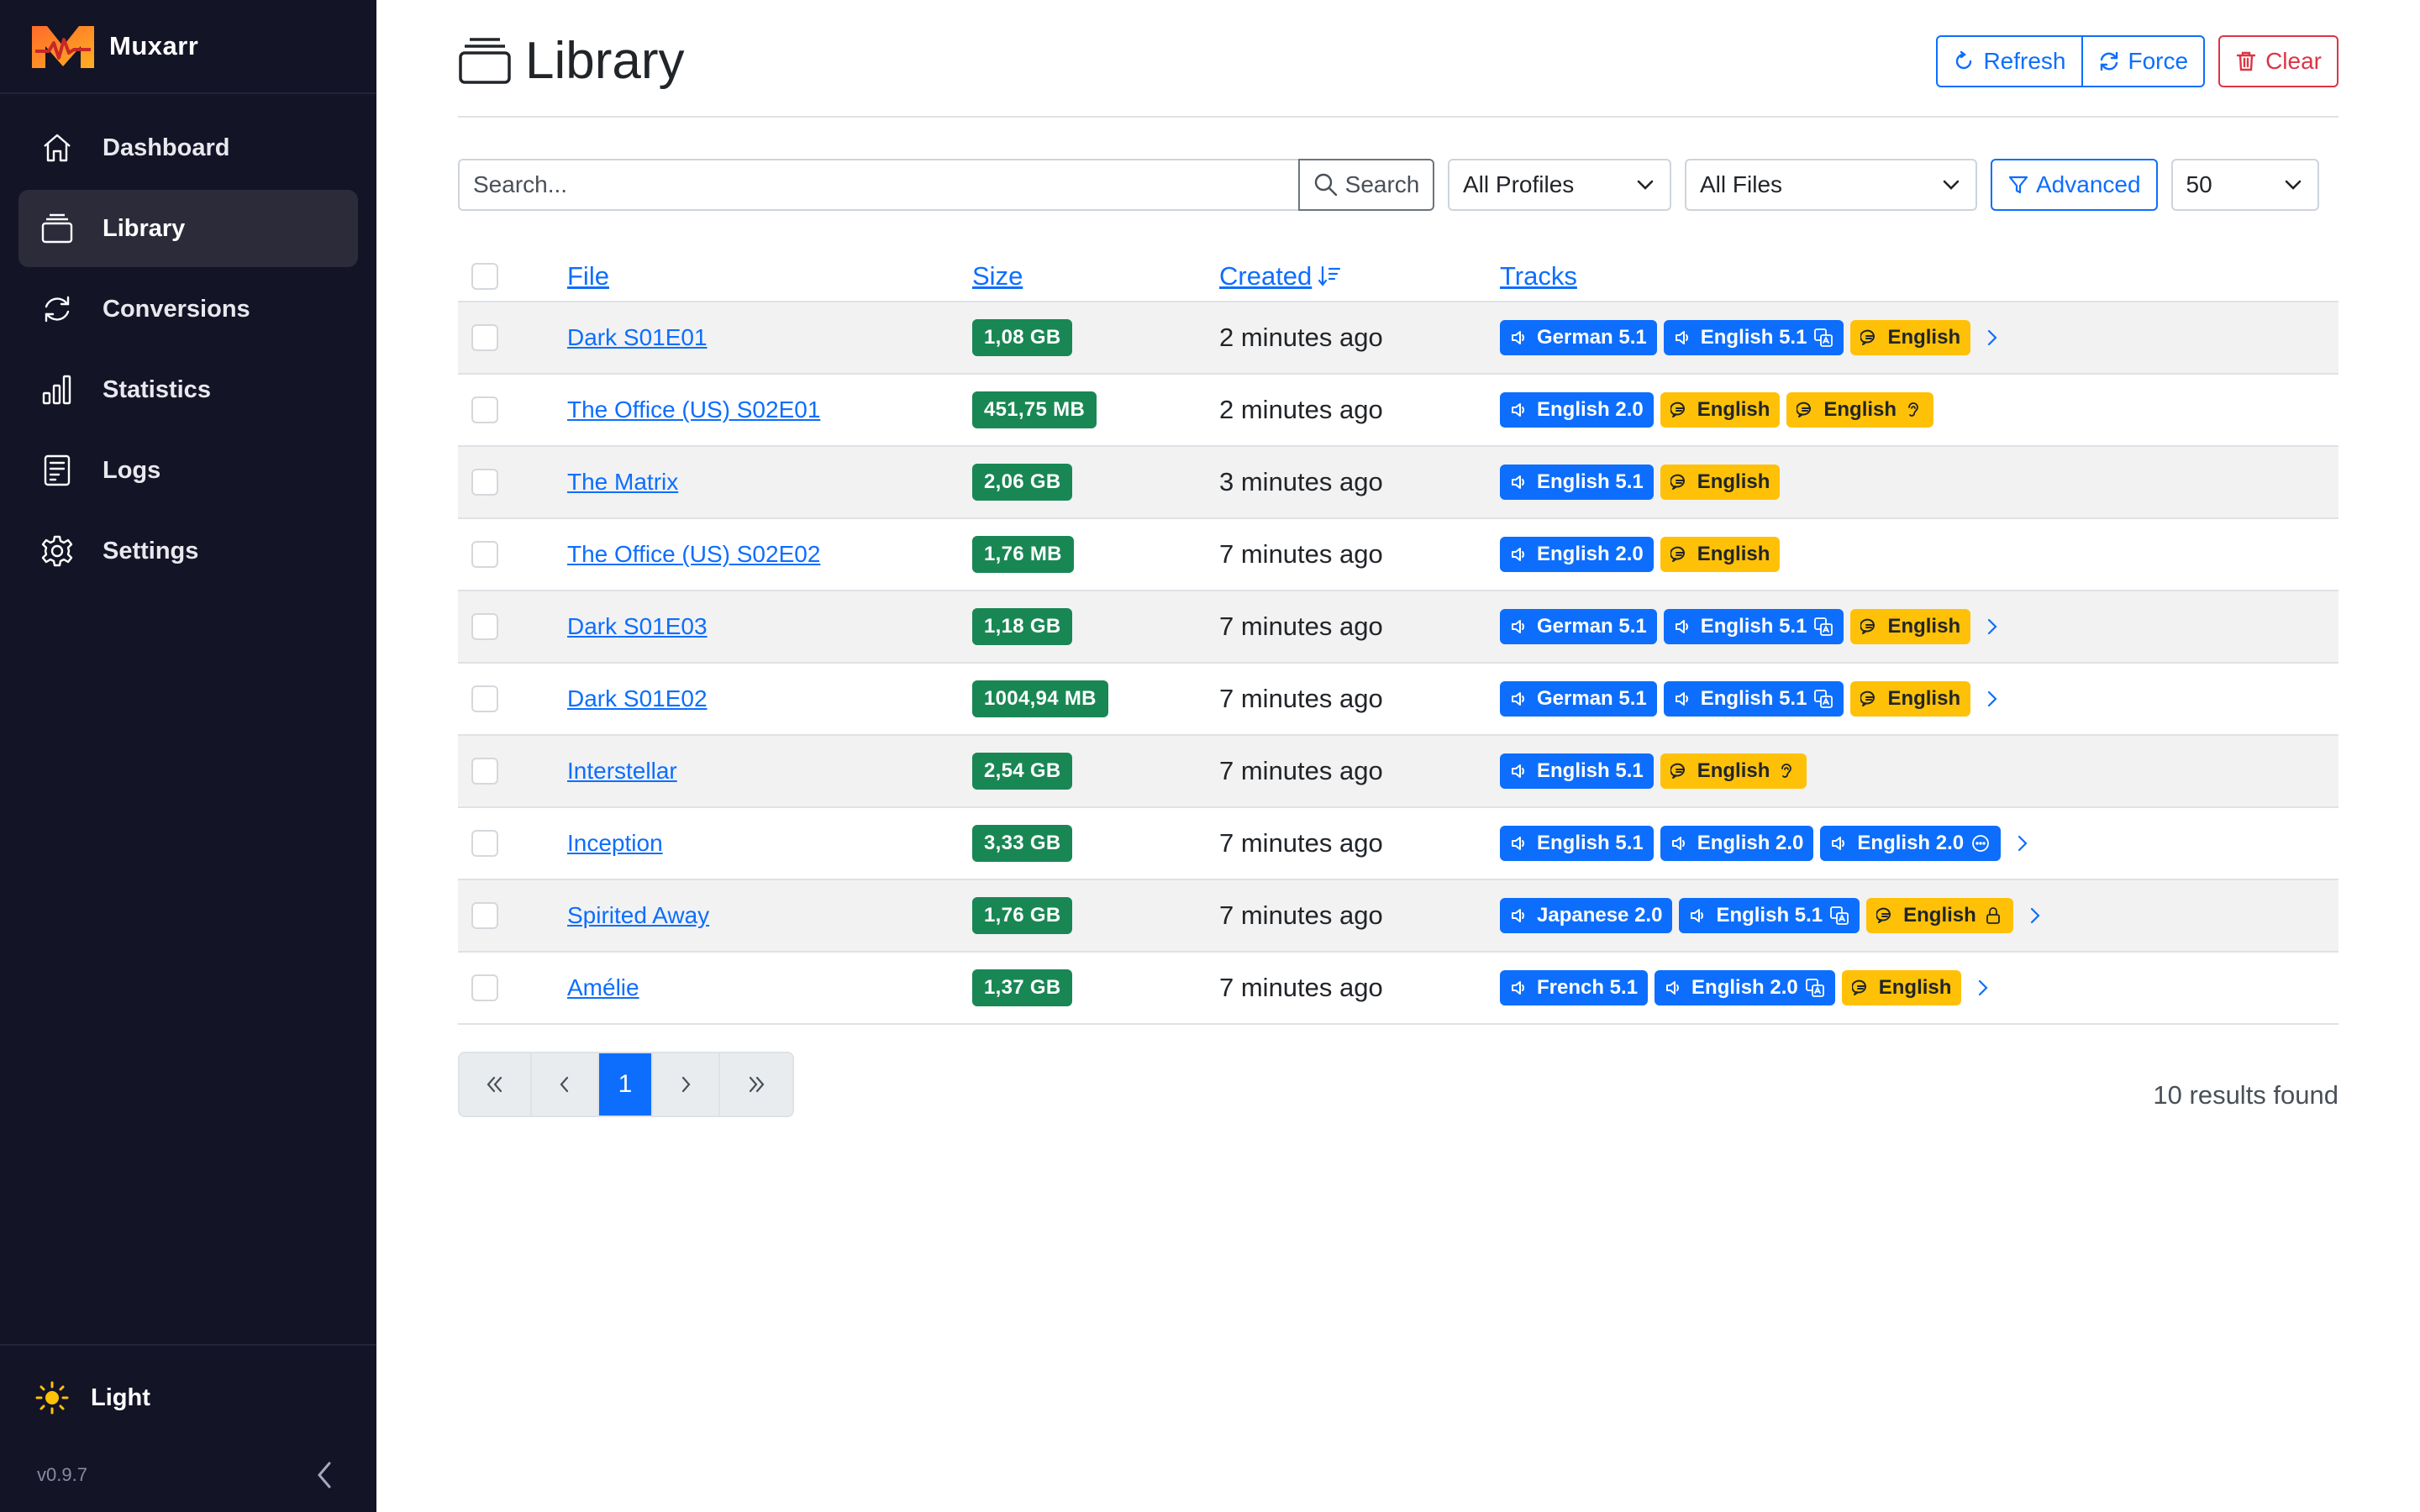 The width and height of the screenshot is (2420, 1512). What do you see at coordinates (2109, 61) in the screenshot?
I see `sync-icon` at bounding box center [2109, 61].